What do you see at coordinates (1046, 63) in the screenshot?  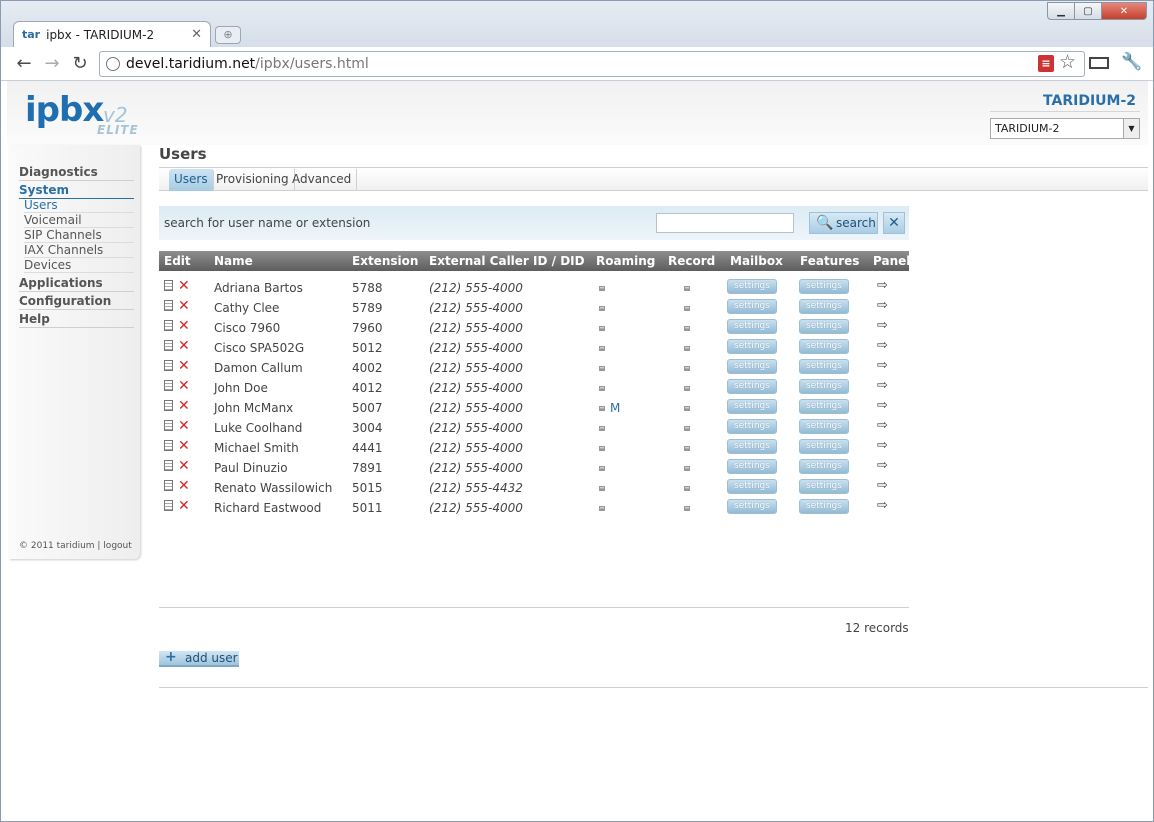 I see `extension-icon: ≡` at bounding box center [1046, 63].